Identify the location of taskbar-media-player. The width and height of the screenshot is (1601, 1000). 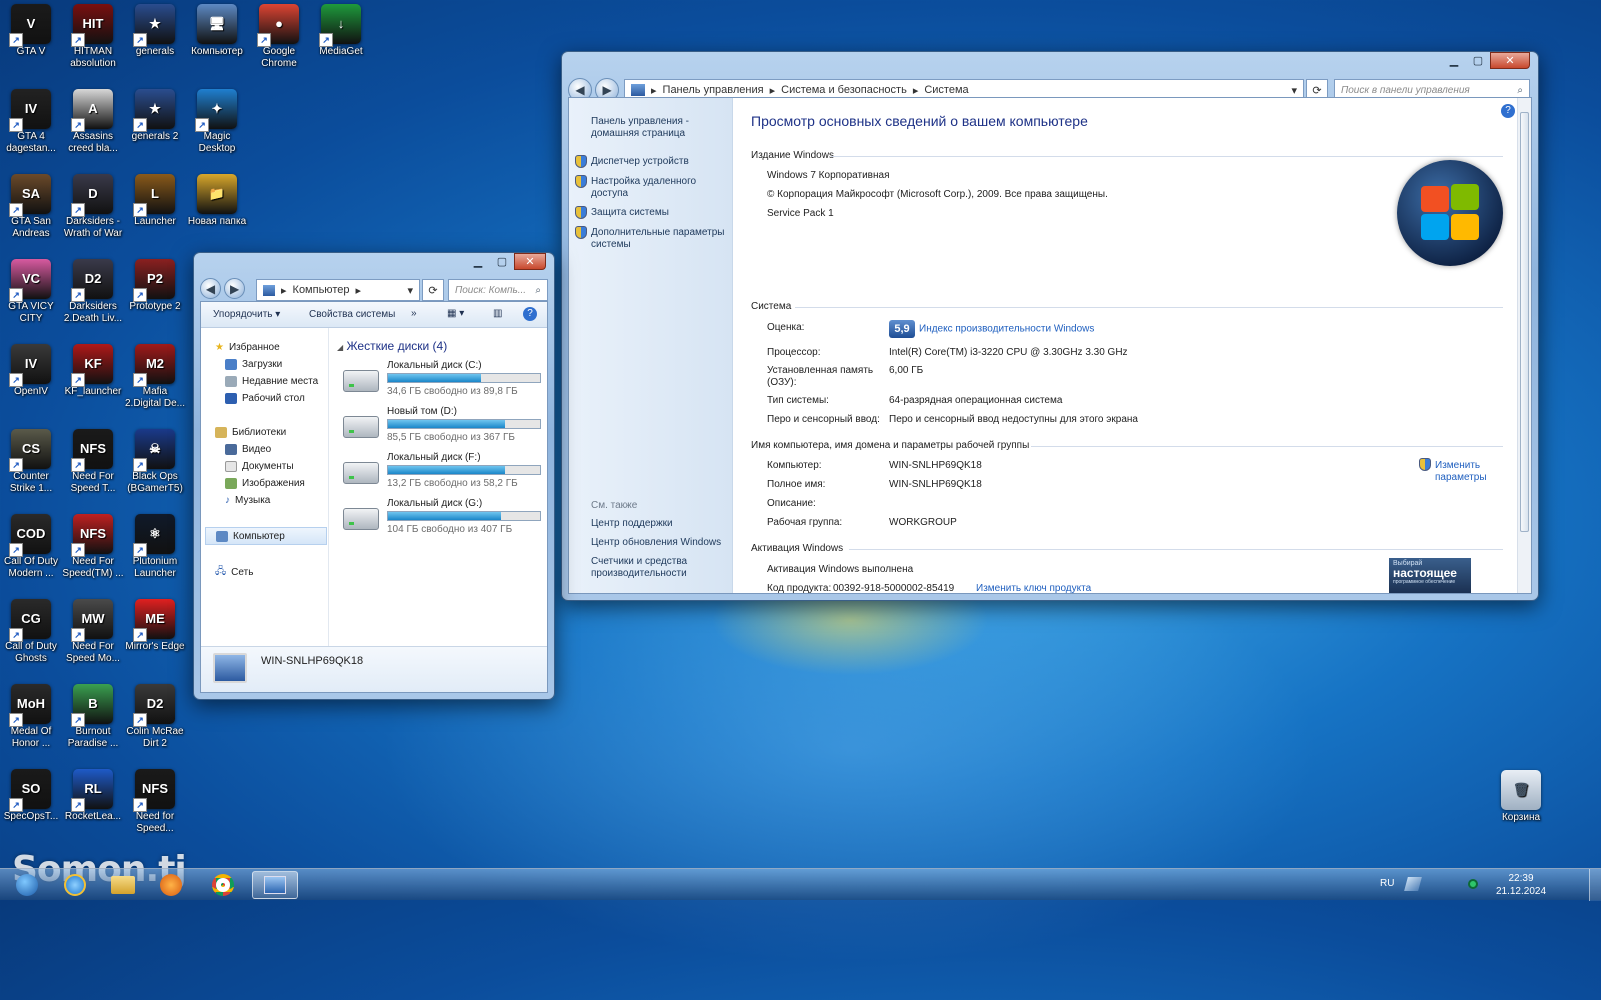
(171, 885).